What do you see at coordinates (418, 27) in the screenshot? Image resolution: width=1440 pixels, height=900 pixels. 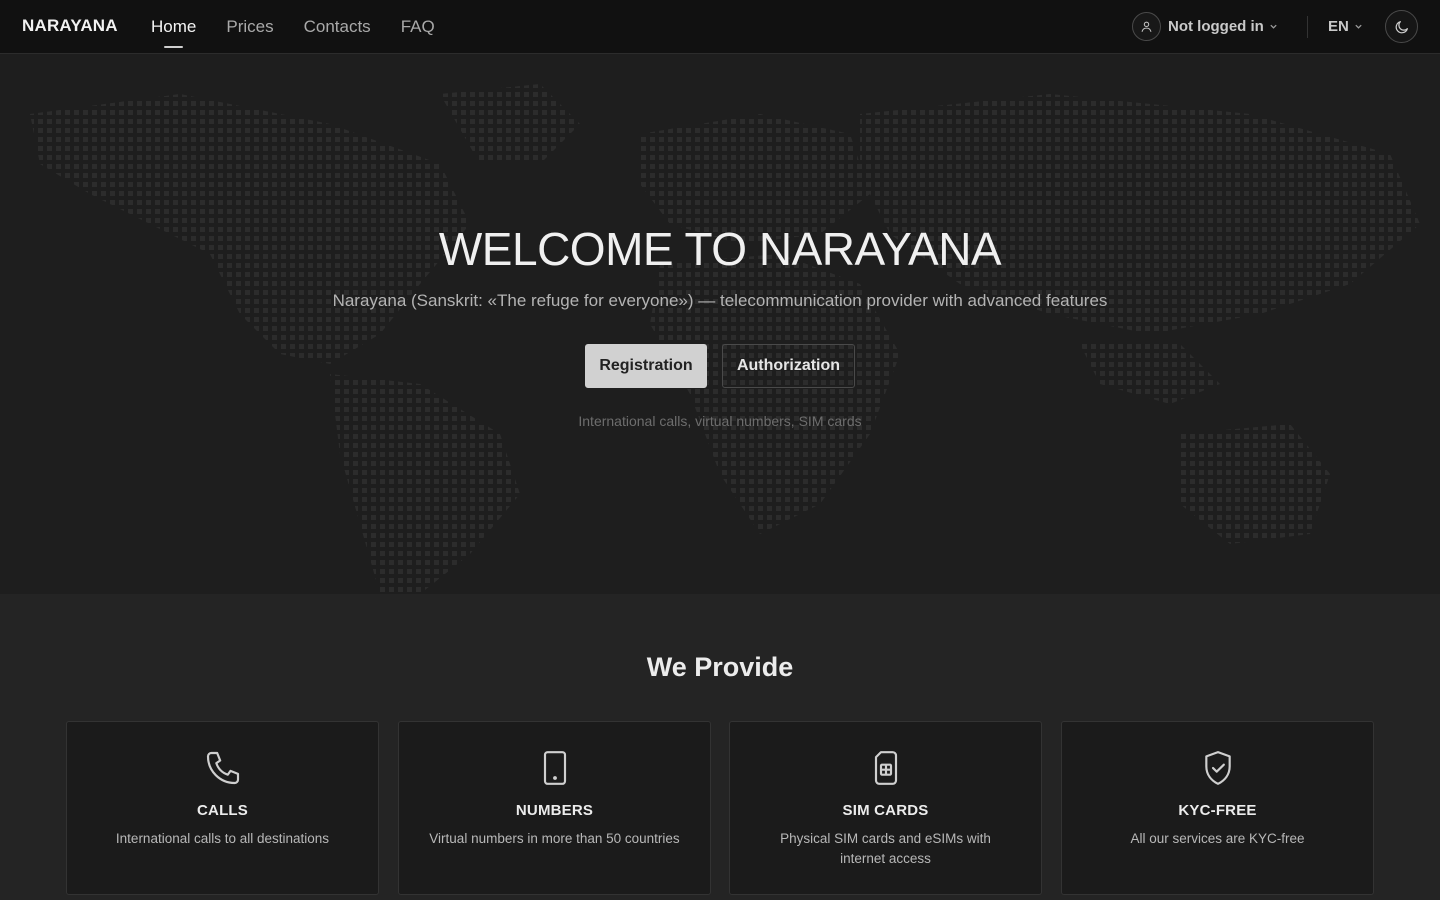 I see `nav-link-faq: FAQ` at bounding box center [418, 27].